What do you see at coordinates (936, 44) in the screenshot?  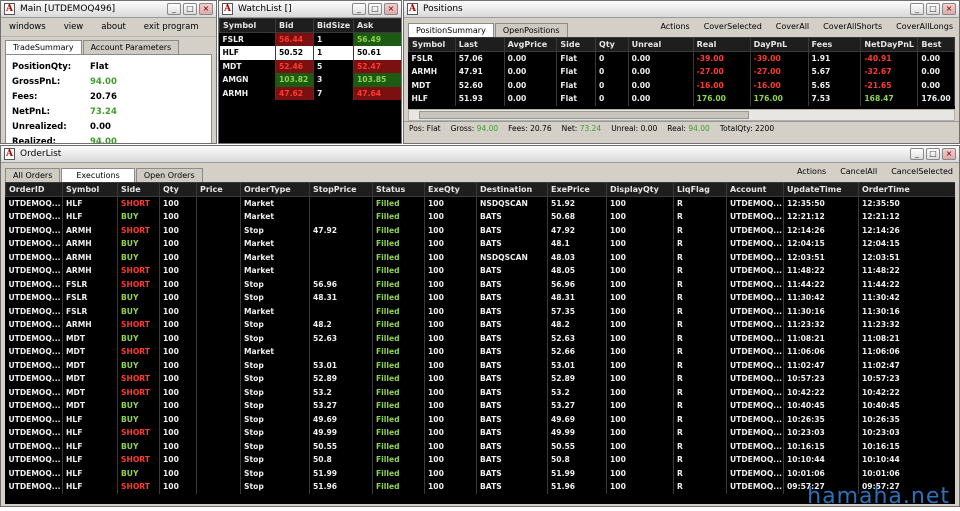 I see `positions-header: Best` at bounding box center [936, 44].